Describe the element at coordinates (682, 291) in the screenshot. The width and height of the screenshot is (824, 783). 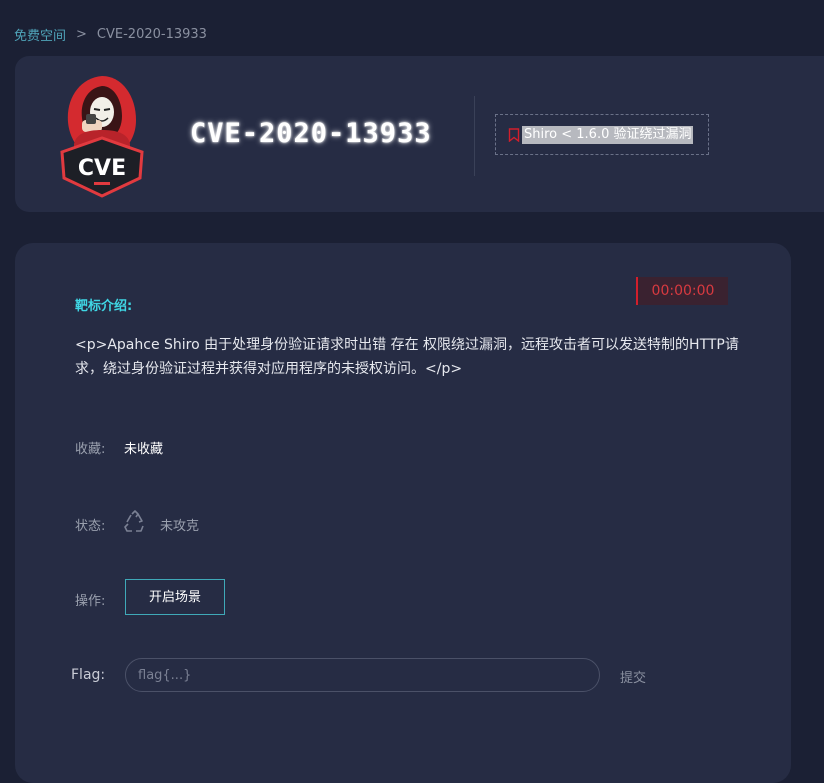
I see `countdown-timer: 00:00:00` at that location.